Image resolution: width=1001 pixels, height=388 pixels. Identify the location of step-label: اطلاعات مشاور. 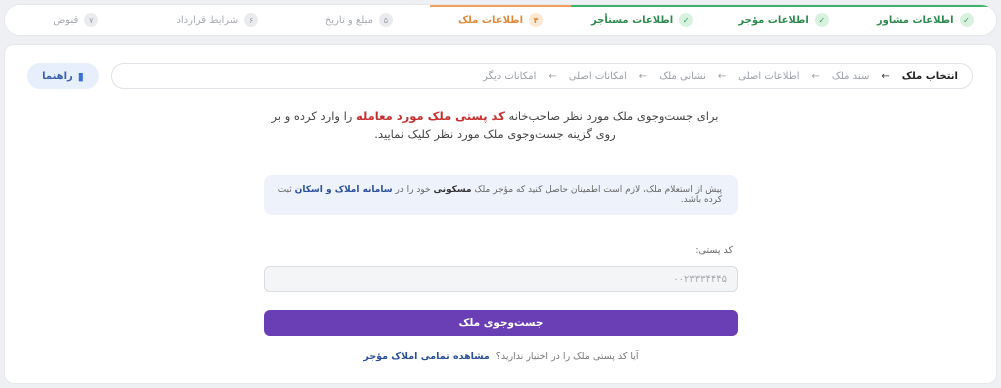
(915, 20).